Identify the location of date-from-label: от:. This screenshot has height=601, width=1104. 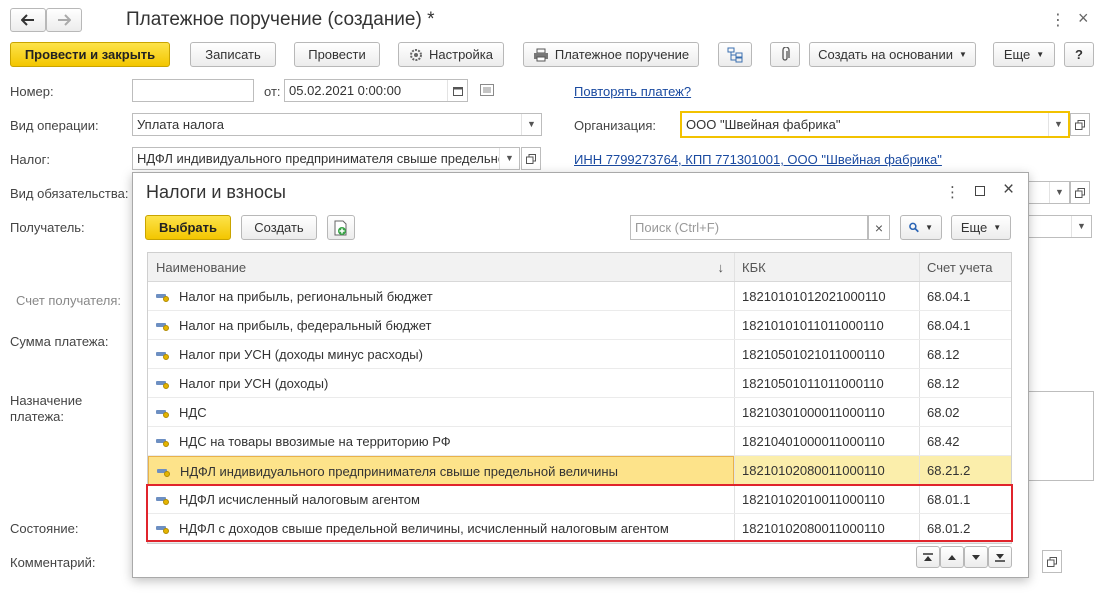
(272, 91).